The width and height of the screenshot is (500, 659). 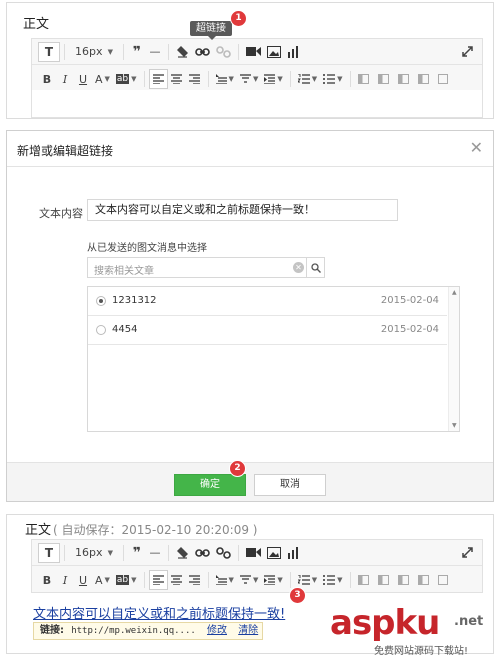 I want to click on list-item: 1231312 2015-02-04, so click(x=267, y=301).